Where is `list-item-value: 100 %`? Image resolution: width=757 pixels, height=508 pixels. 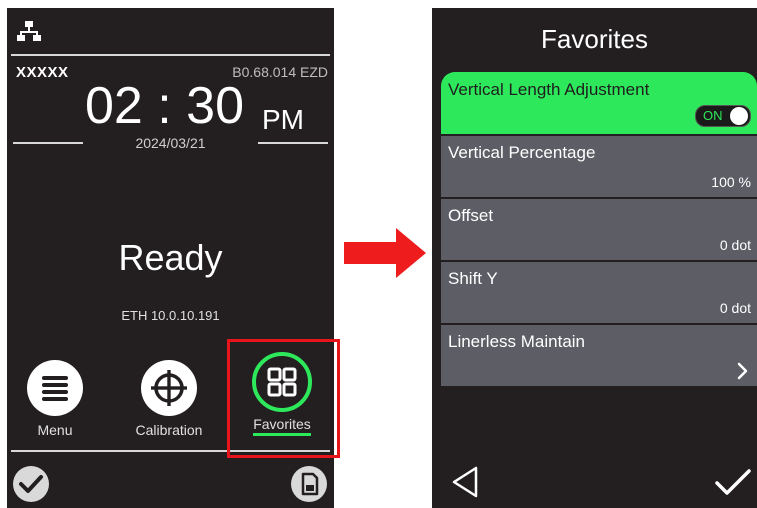
list-item-value: 100 % is located at coordinates (731, 182).